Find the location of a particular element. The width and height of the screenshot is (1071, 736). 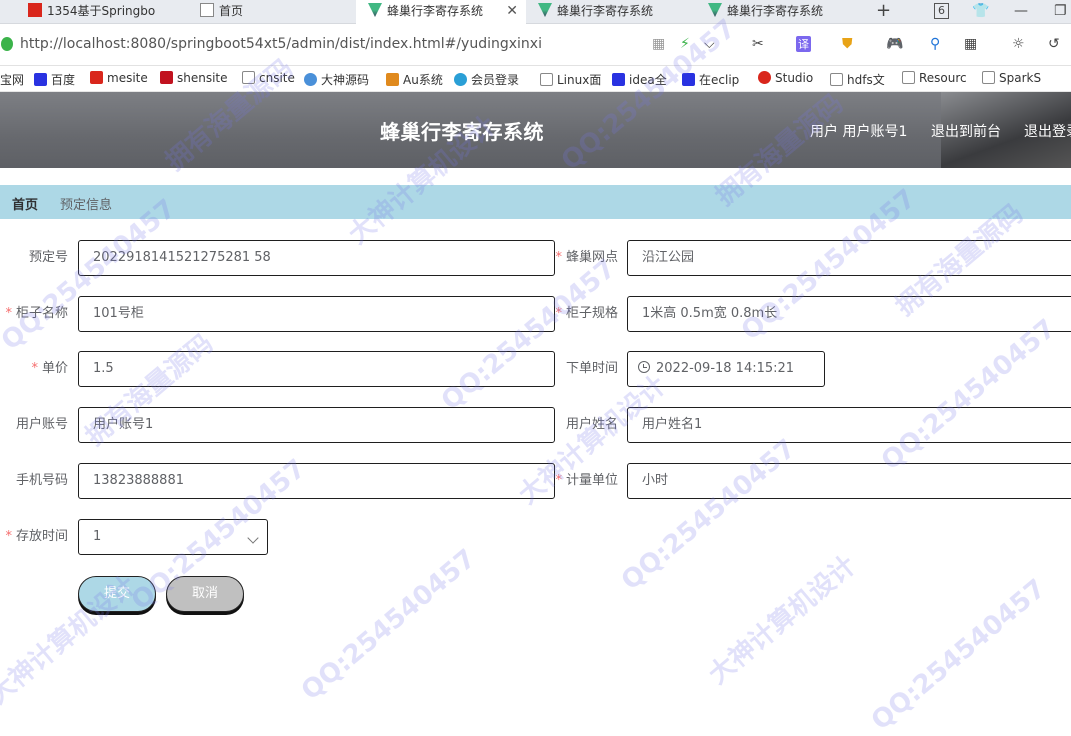

user-name-field: 用户姓名1 is located at coordinates (849, 425).